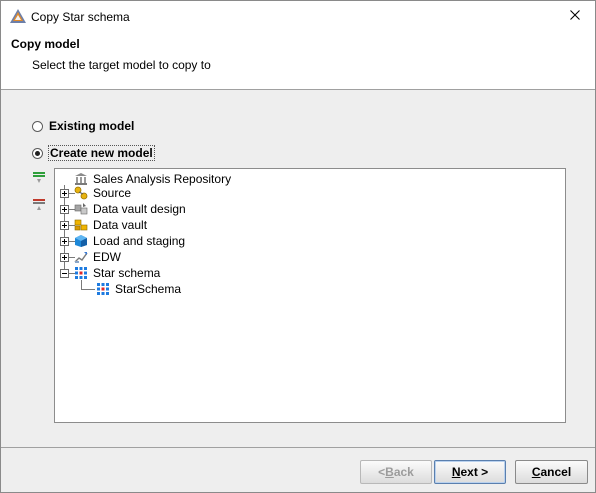  Describe the element at coordinates (64, 241) in the screenshot. I see `expand-toggle-load-staging` at that location.